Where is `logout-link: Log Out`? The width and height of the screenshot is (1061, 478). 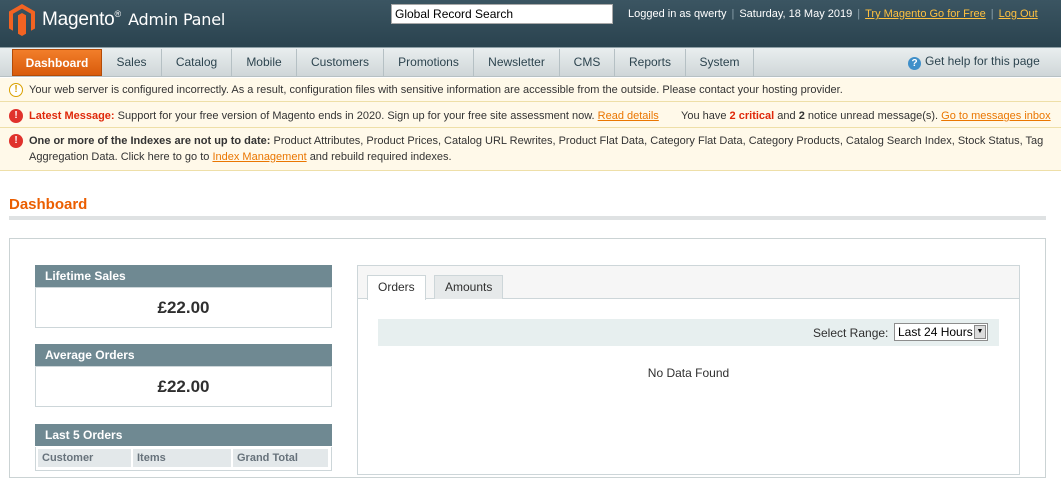
logout-link: Log Out is located at coordinates (1018, 14).